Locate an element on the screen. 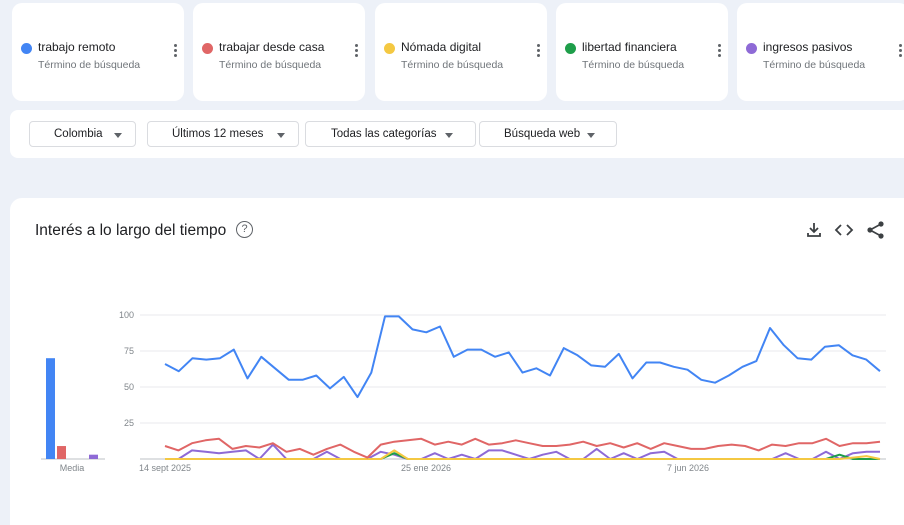 The width and height of the screenshot is (904, 525). term-name: libertad financiera is located at coordinates (629, 47).